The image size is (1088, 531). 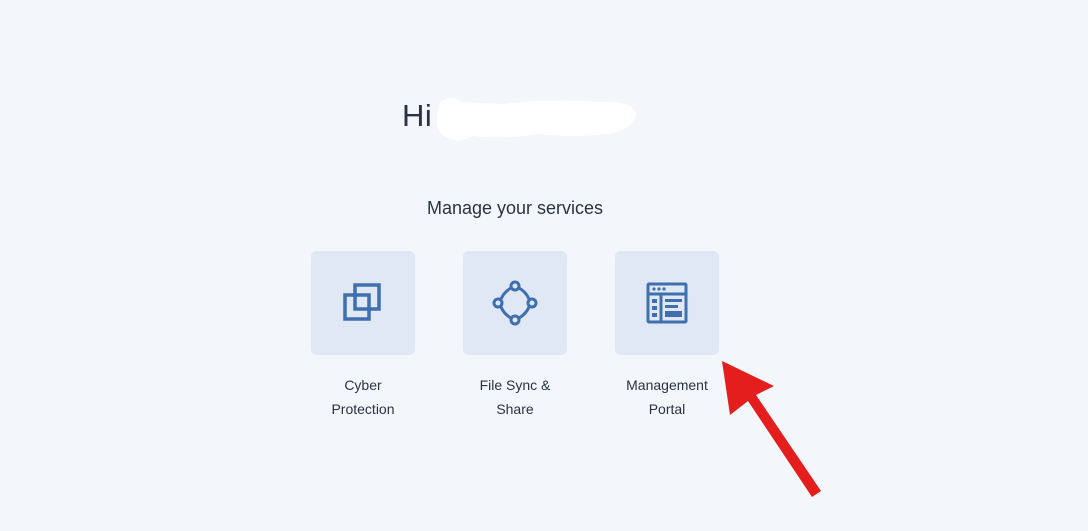 I want to click on cyber-protection-button, so click(x=363, y=303).